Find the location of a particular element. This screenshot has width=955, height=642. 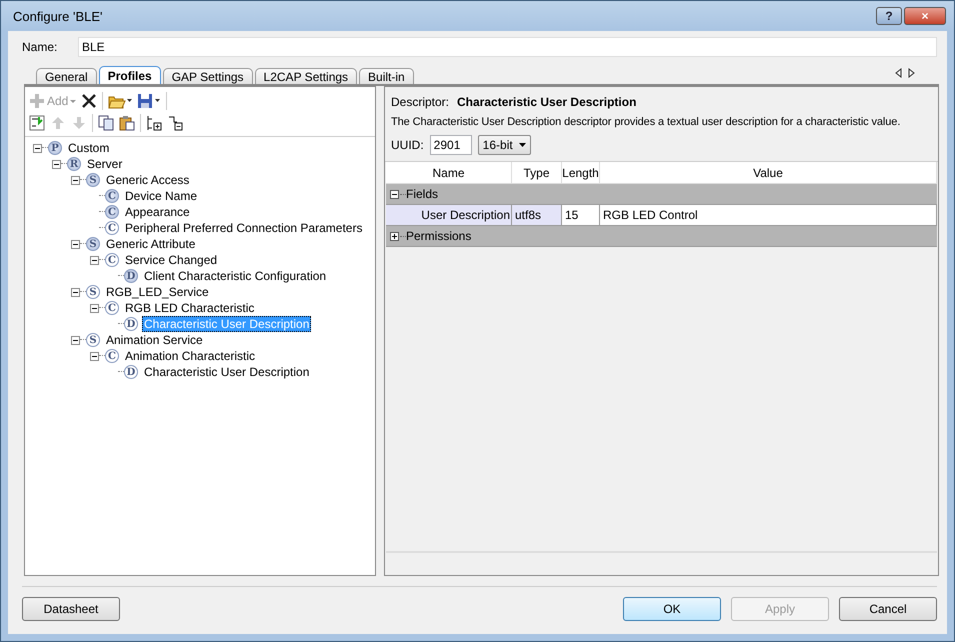

group-label: Fields is located at coordinates (422, 194).